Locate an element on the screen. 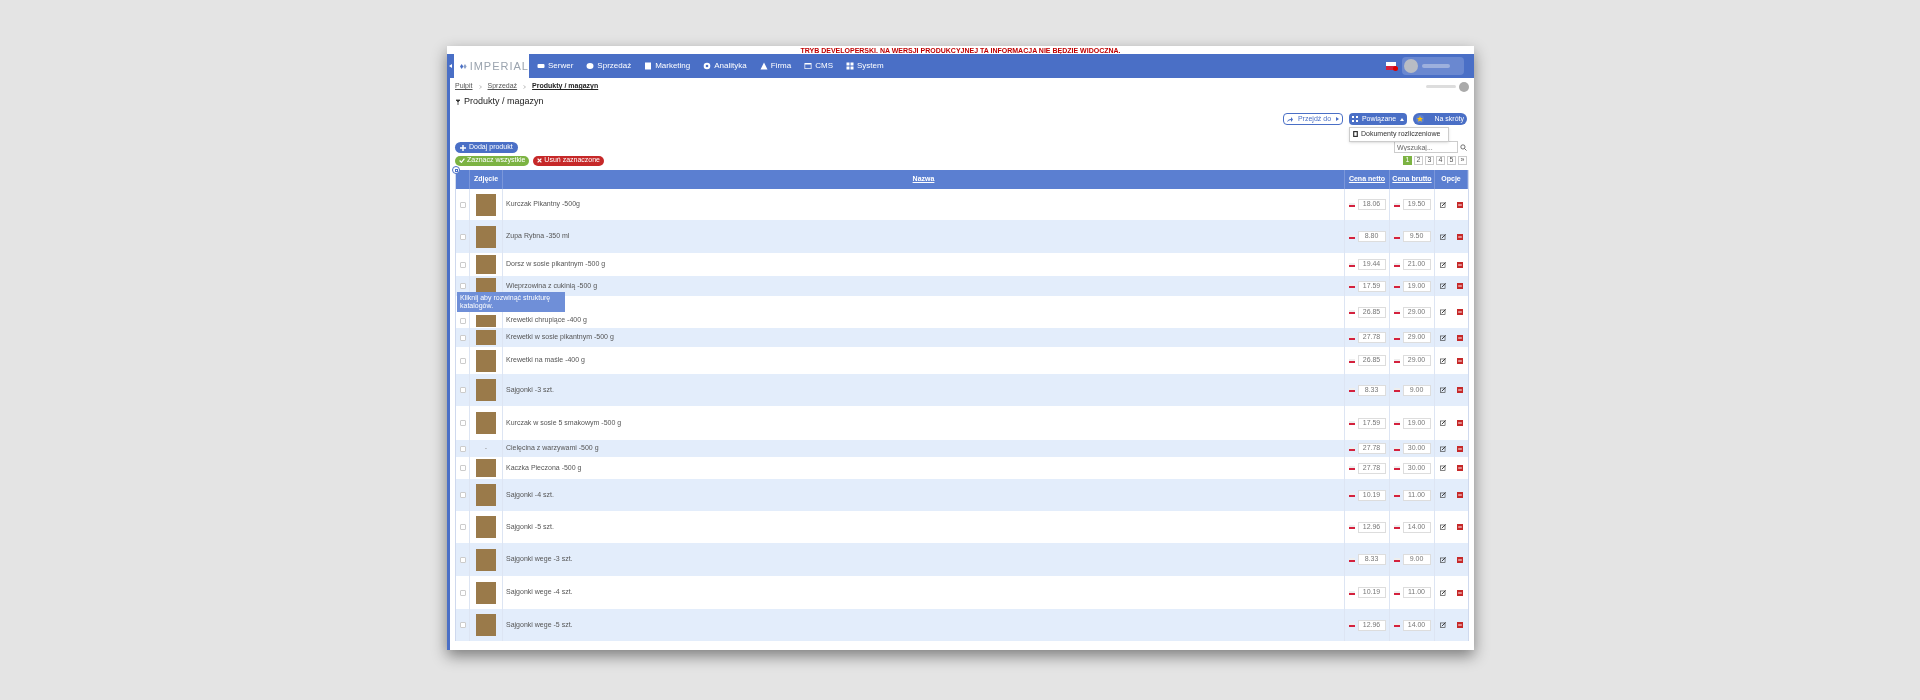 The width and height of the screenshot is (1920, 700). logo: IMPERIAL is located at coordinates (491, 66).